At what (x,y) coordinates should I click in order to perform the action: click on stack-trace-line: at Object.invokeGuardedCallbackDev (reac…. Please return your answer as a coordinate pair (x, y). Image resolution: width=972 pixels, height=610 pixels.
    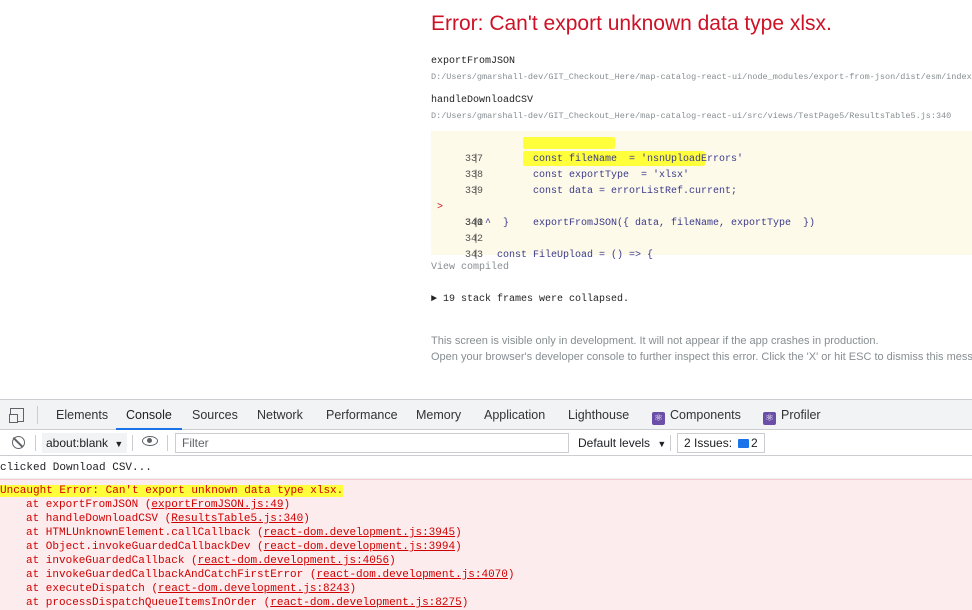
    Looking at the image, I should click on (244, 547).